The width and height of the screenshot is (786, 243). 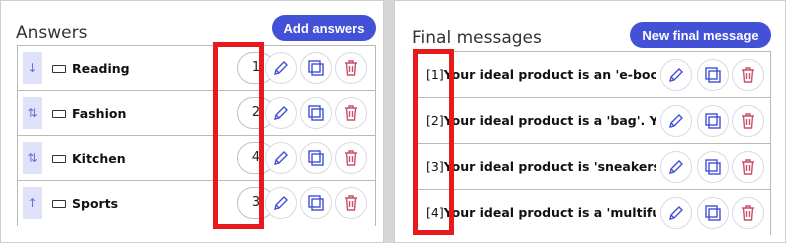 What do you see at coordinates (549, 120) in the screenshot?
I see `message-body: Your ideal product is a 'bag'. Your r` at bounding box center [549, 120].